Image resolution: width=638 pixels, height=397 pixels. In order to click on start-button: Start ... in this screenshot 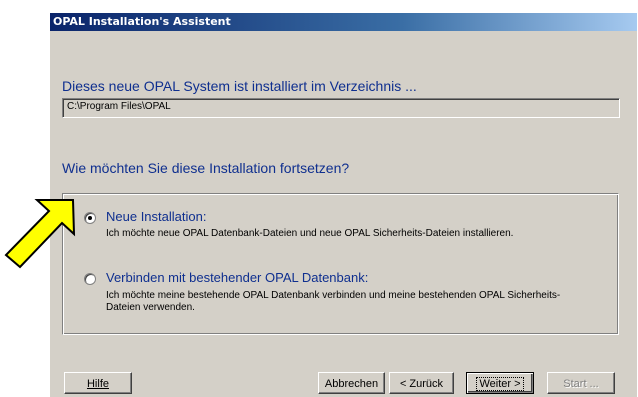, I will do `click(581, 383)`.